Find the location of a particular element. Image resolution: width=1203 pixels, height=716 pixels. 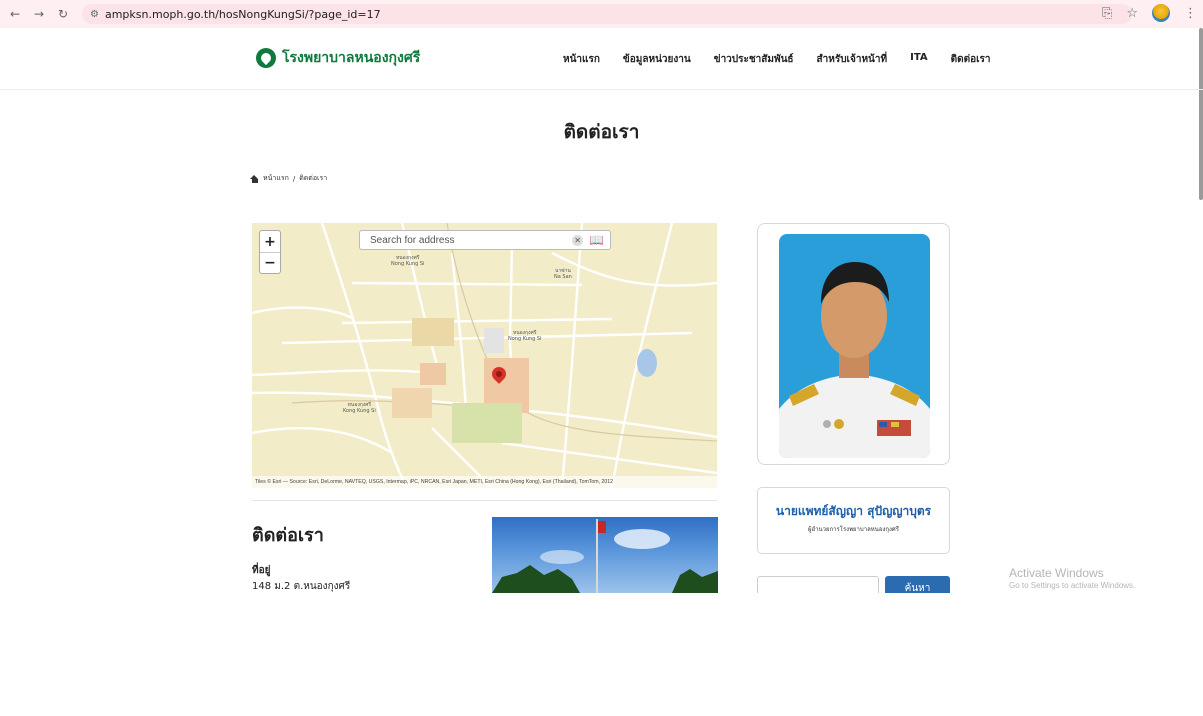

breadcrumb: หน้าแรก / ติดต่อเรา is located at coordinates (288, 178).